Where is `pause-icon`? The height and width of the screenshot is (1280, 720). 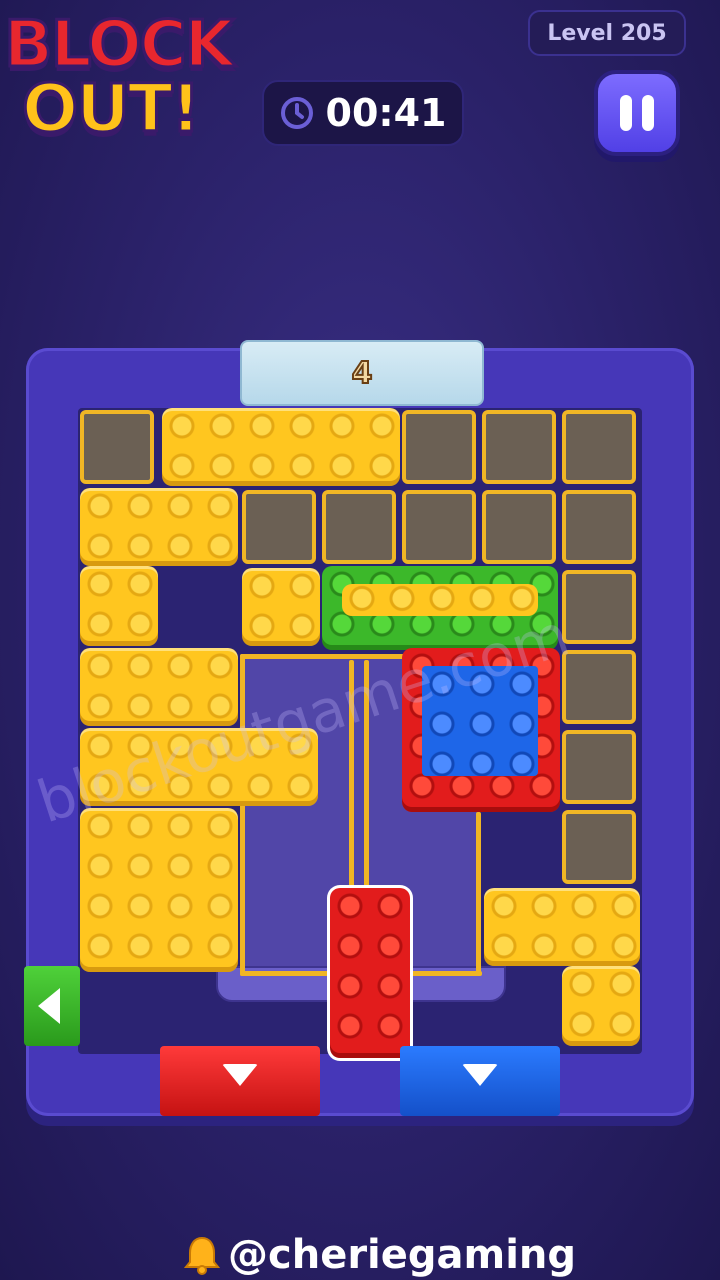
pause-icon is located at coordinates (637, 113).